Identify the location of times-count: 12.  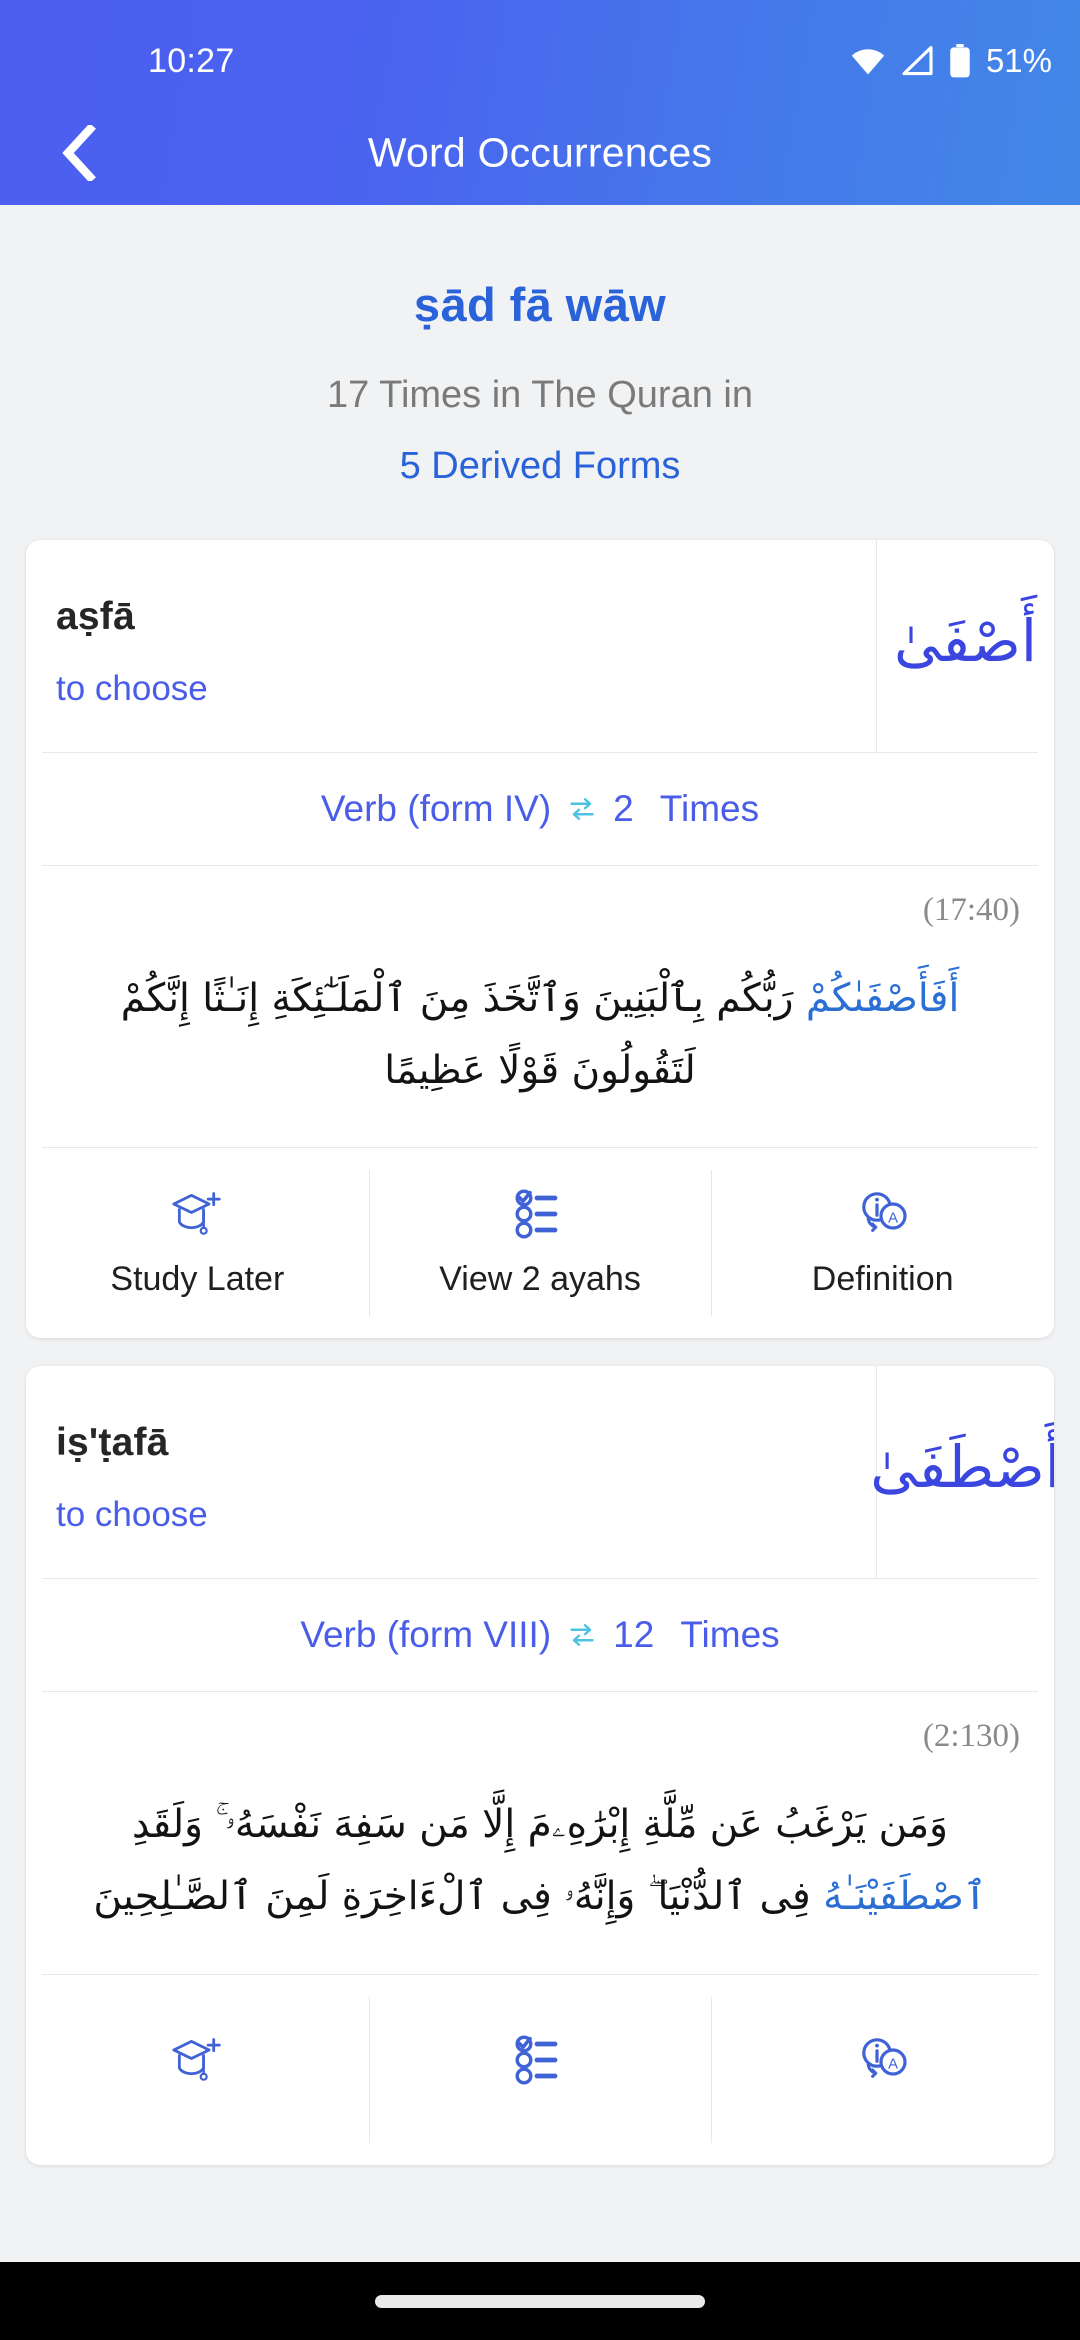
(634, 1635).